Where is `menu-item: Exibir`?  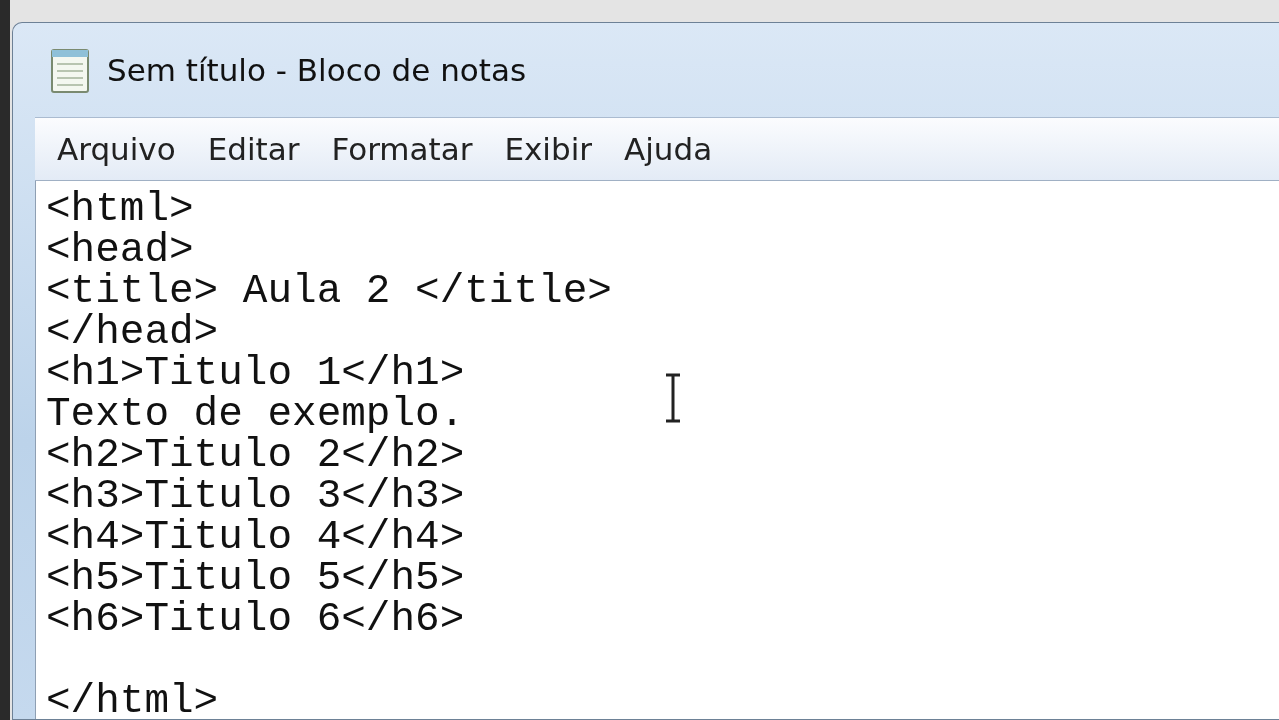 menu-item: Exibir is located at coordinates (552, 149).